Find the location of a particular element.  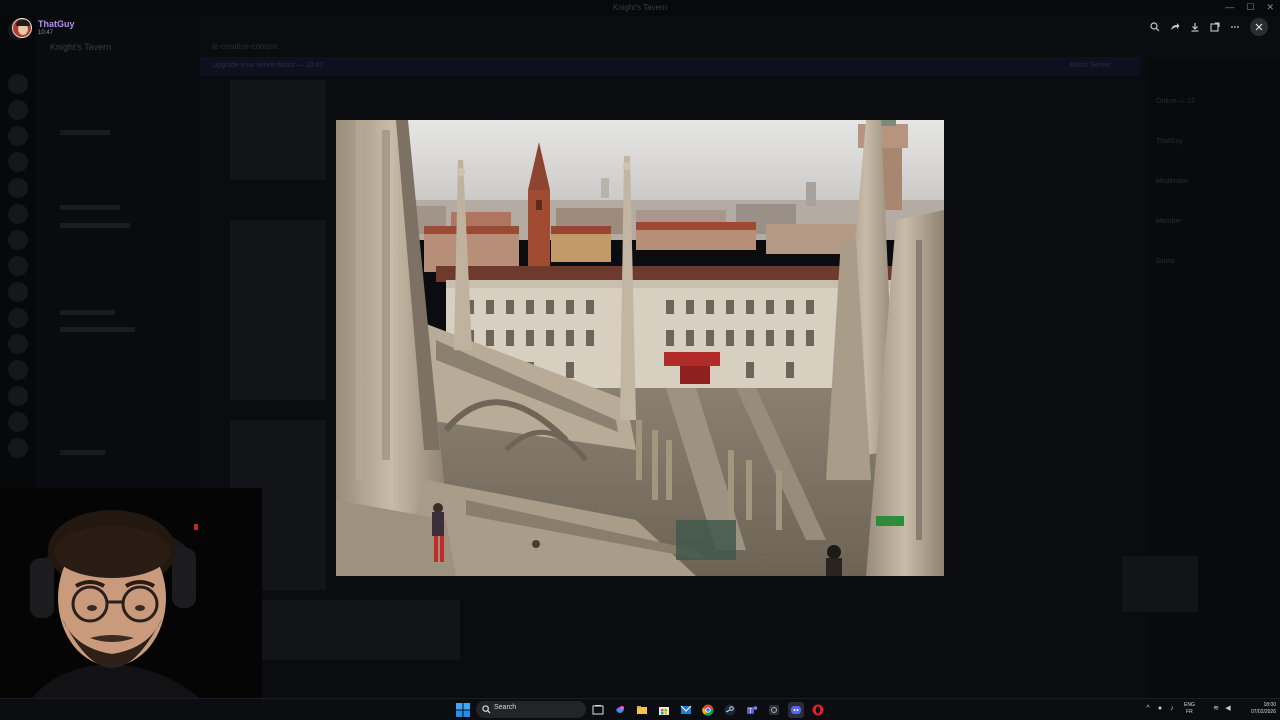

microphone-icon: ♪ is located at coordinates (1172, 709).